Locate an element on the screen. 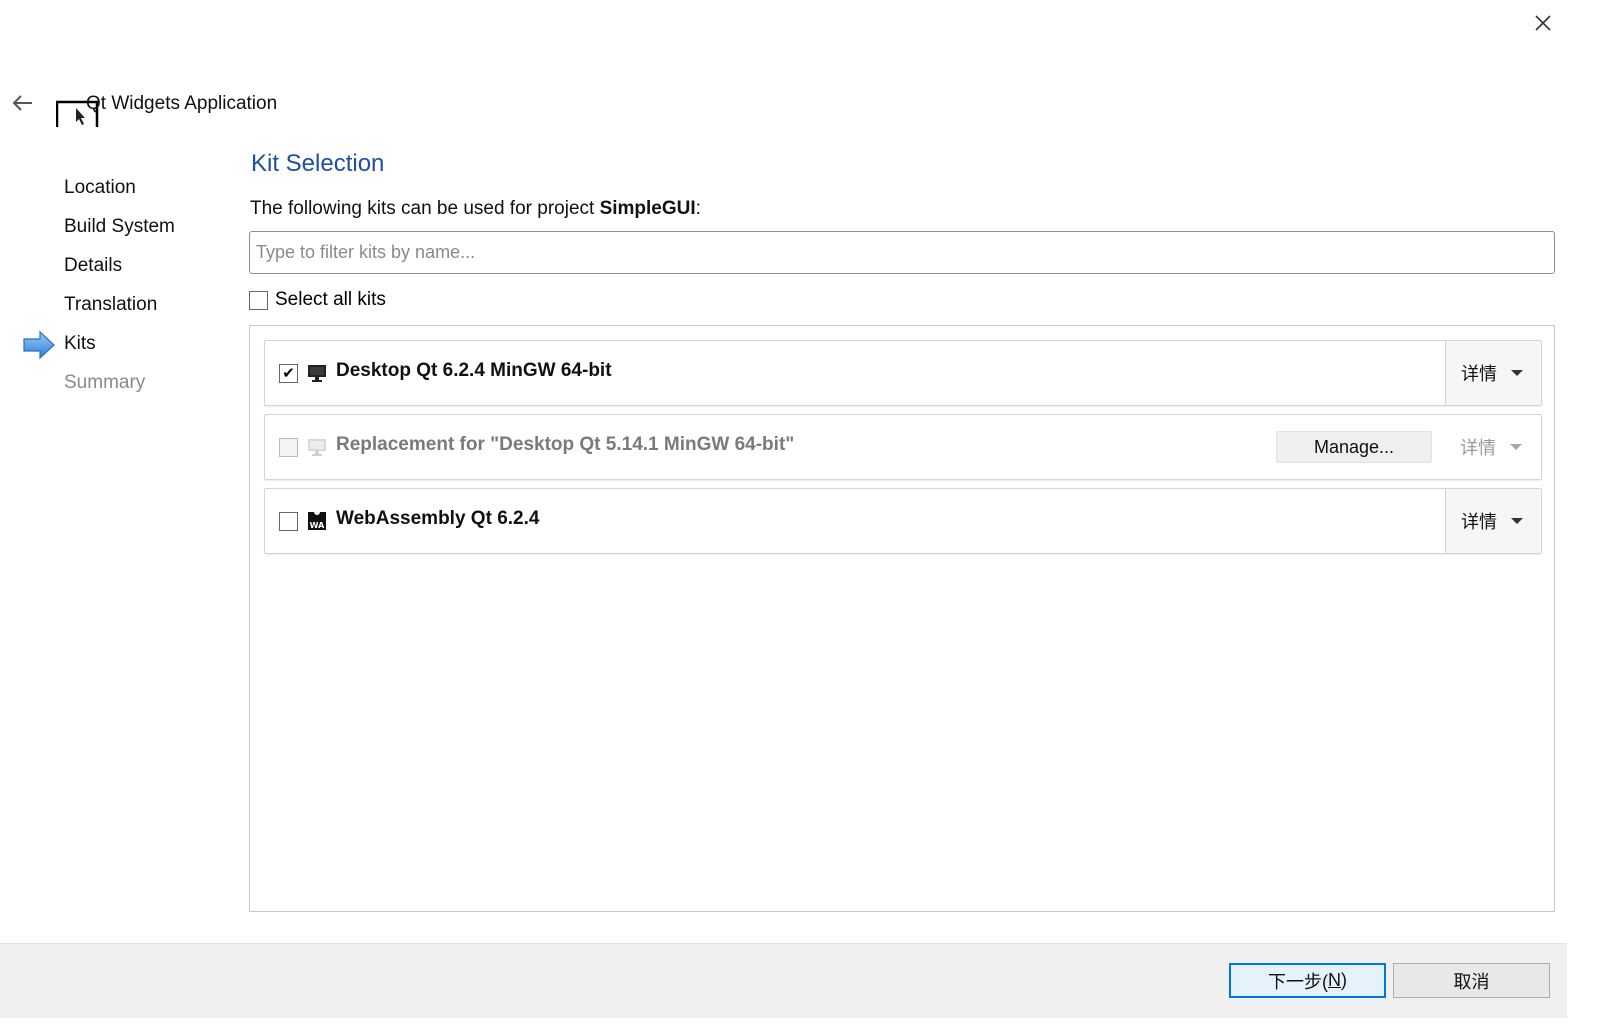 This screenshot has width=1602, height=1036. kit-checkbox: ✔ is located at coordinates (288, 373).